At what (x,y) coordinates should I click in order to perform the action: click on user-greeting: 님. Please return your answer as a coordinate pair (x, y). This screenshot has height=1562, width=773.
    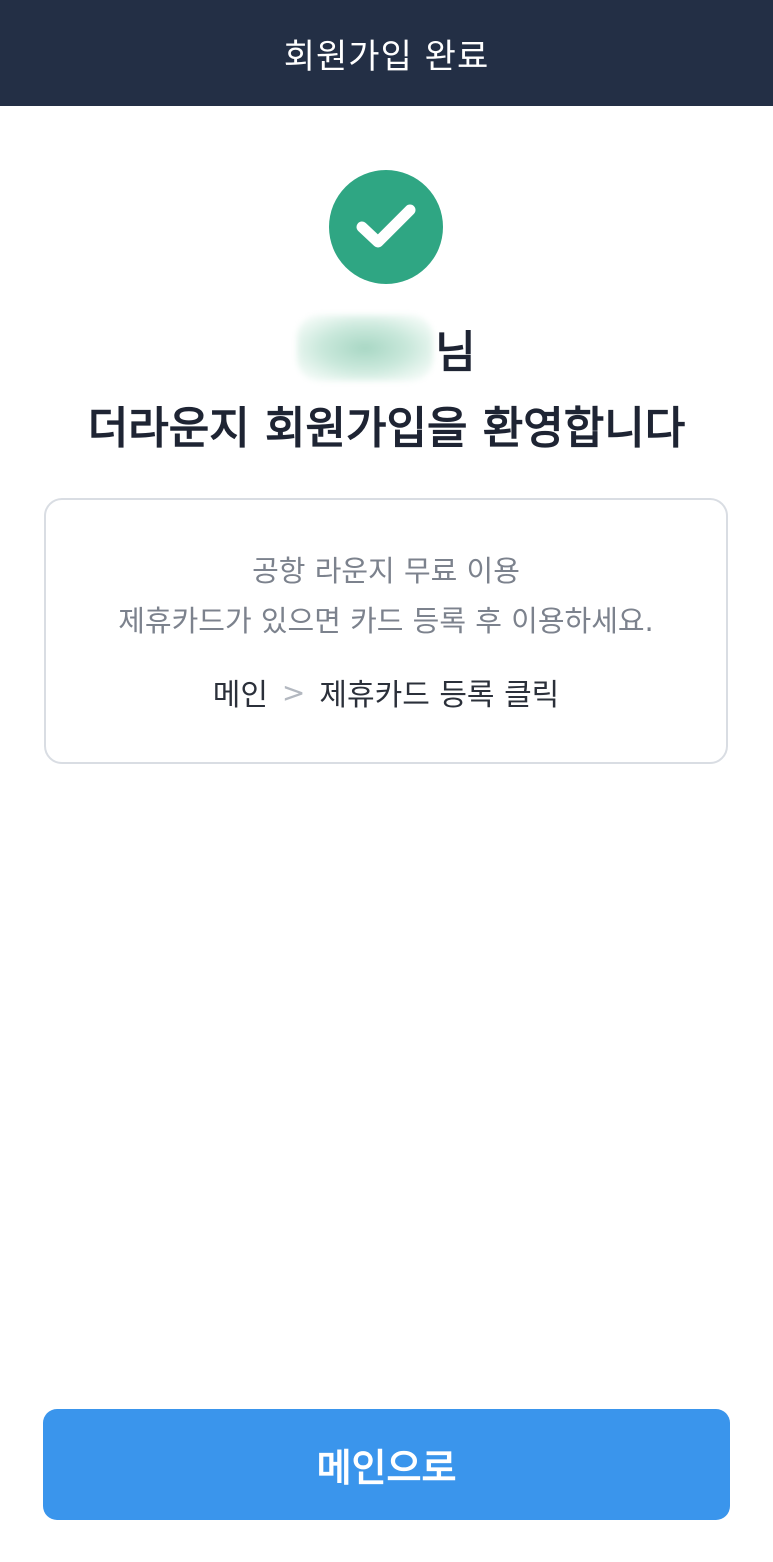
    Looking at the image, I should click on (386, 348).